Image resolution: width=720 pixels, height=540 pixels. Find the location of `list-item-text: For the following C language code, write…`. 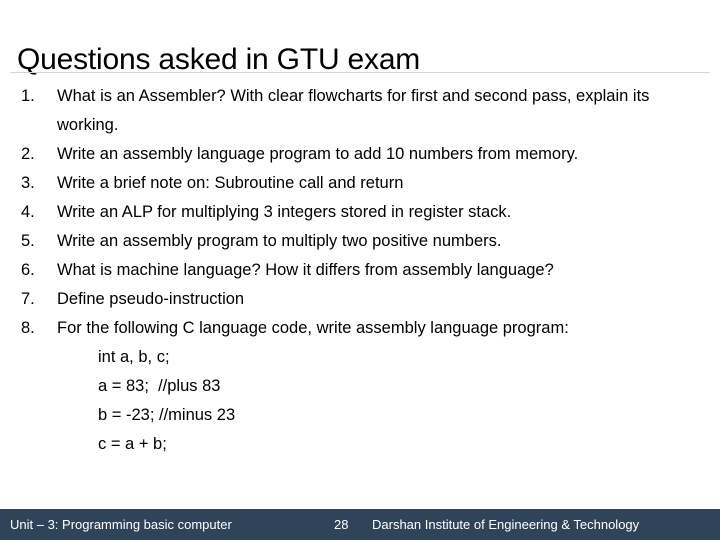

list-item-text: For the following C language code, write… is located at coordinates (313, 328).